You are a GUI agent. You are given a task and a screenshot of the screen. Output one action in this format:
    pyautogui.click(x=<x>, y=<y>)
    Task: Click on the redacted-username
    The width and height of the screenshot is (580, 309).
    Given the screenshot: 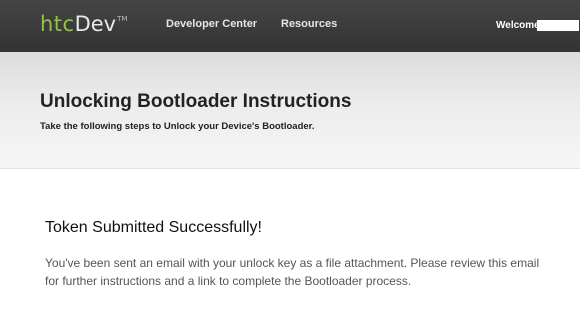 What is the action you would take?
    pyautogui.click(x=558, y=25)
    